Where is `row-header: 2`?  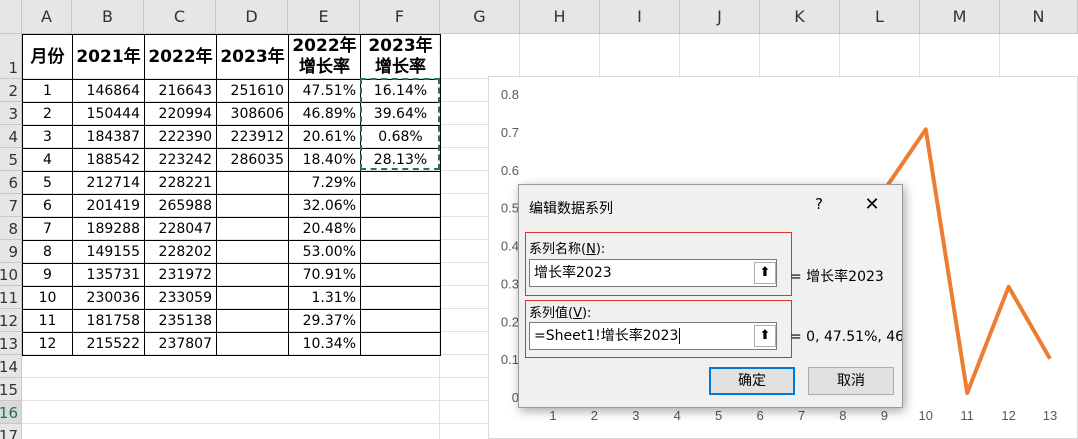
row-header: 2 is located at coordinates (11, 90).